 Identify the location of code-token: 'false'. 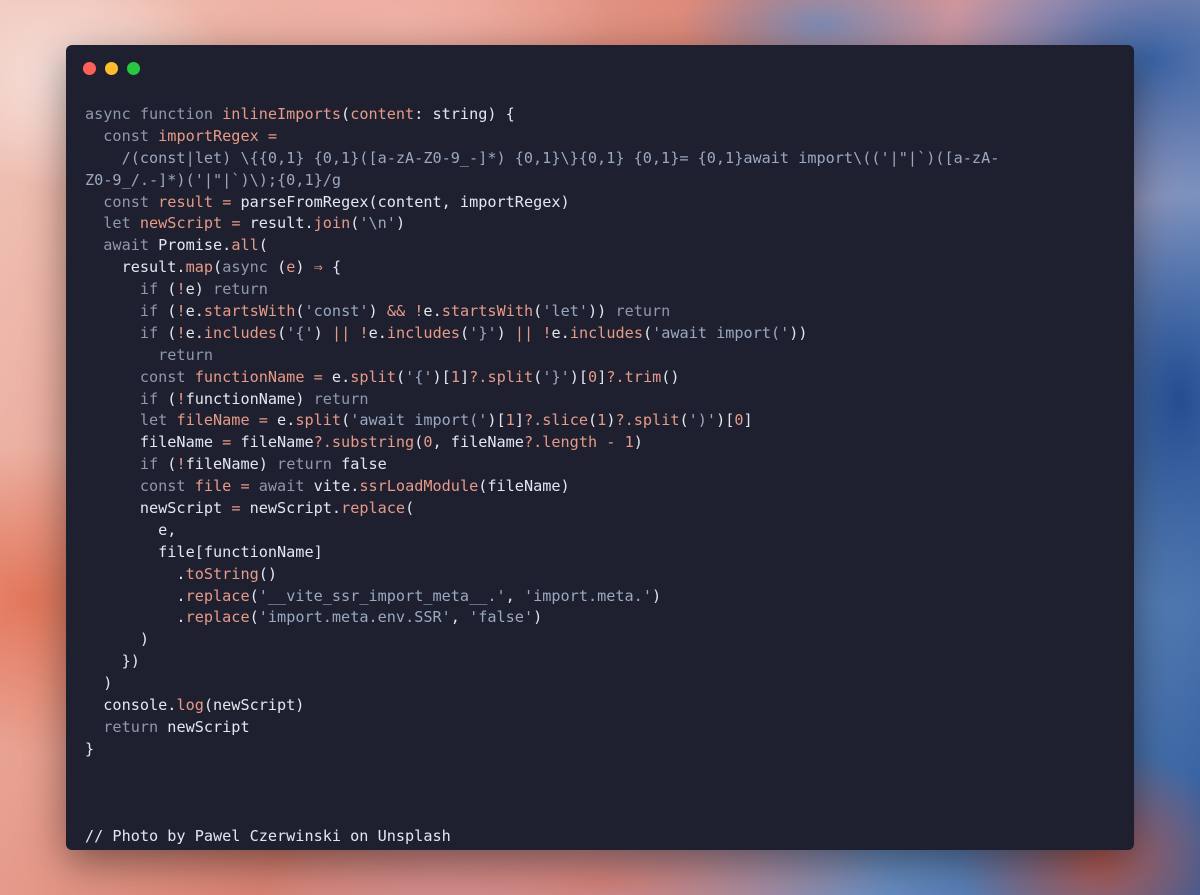
(501, 617).